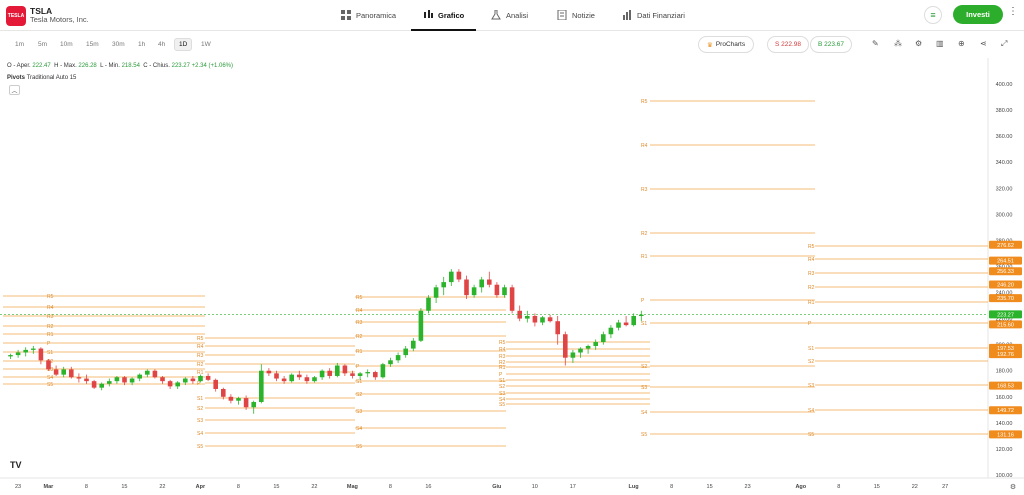 The height and width of the screenshot is (495, 1024). What do you see at coordinates (576, 15) in the screenshot?
I see `tab-notizie: Notizie` at bounding box center [576, 15].